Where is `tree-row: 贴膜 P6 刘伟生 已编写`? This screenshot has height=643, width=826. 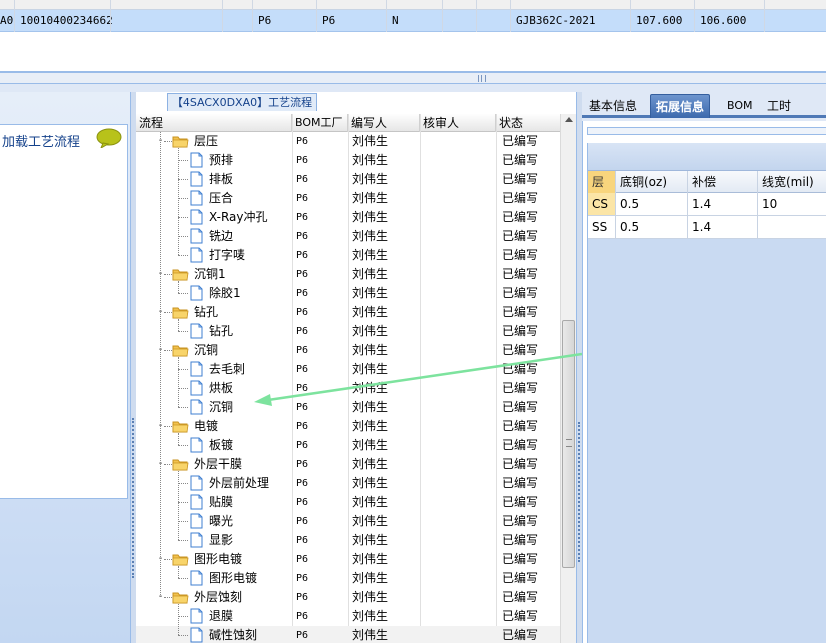
tree-row: 贴膜 P6 刘伟生 已编写 is located at coordinates (348, 502).